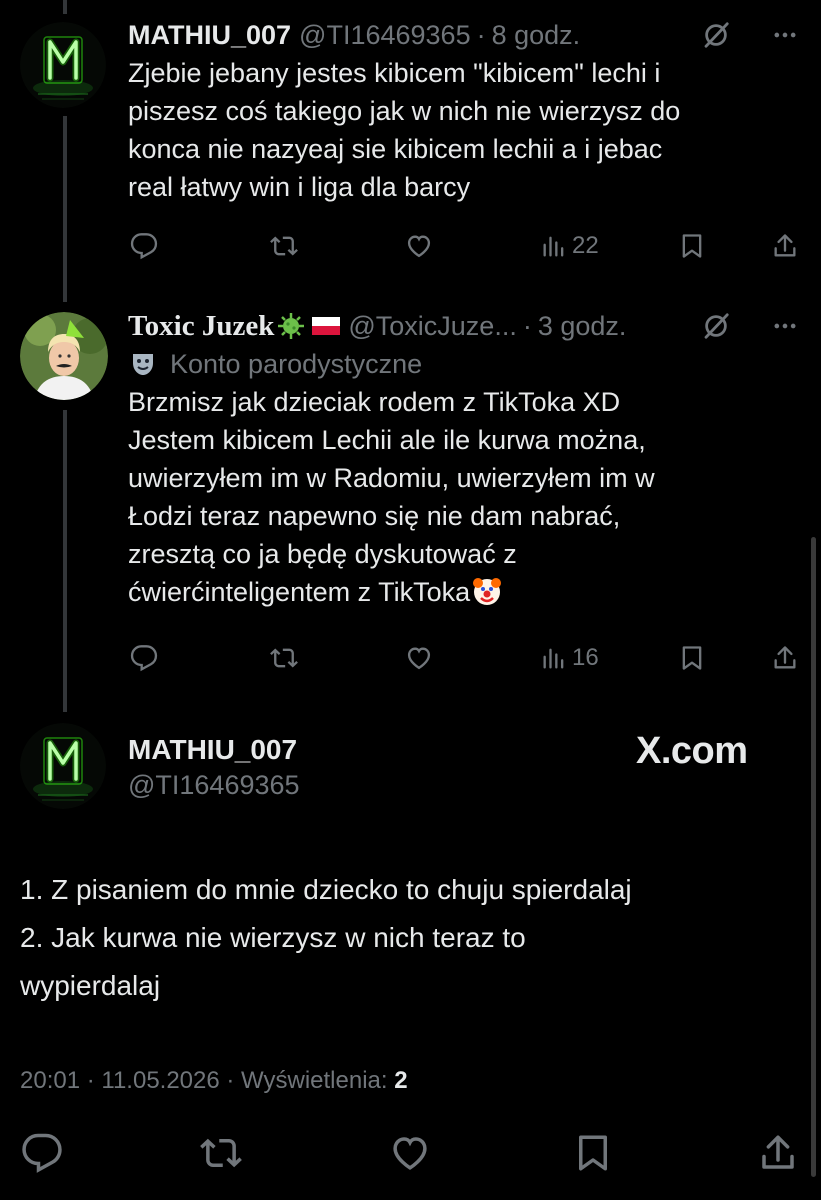 The width and height of the screenshot is (821, 1200). I want to click on author-name: Toxic Juzek, so click(201, 326).